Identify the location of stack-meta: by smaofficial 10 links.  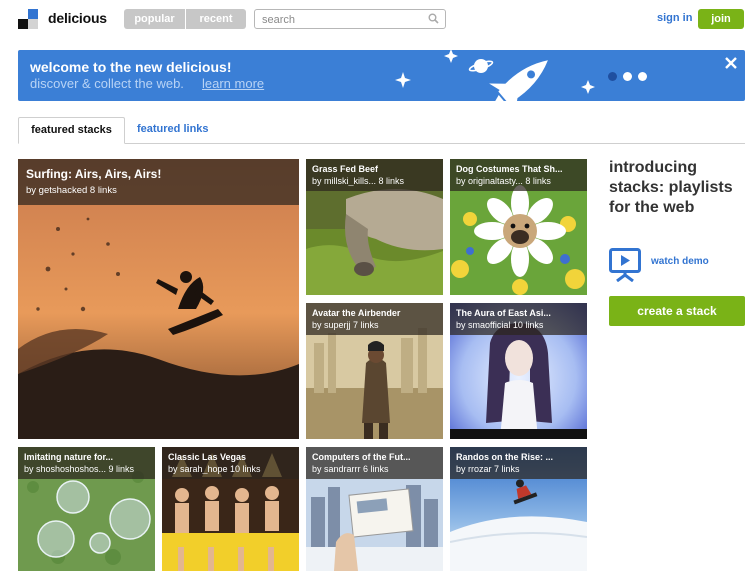
(500, 325).